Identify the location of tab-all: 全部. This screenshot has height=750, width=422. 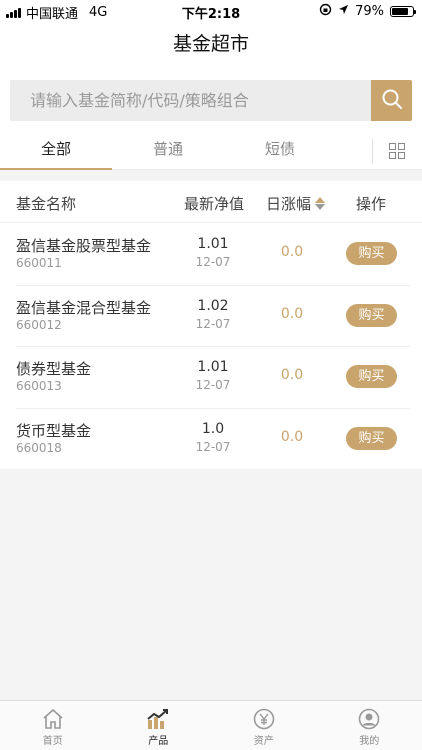
(56, 151).